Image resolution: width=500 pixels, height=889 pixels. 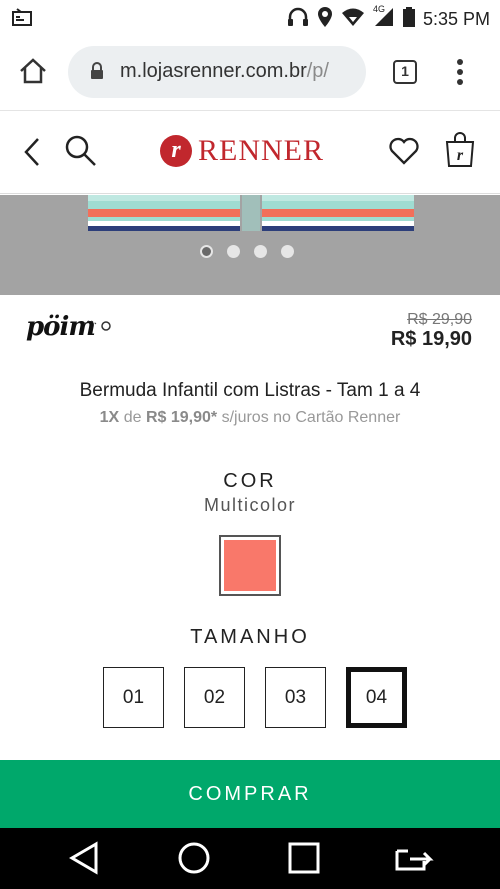 What do you see at coordinates (97, 73) in the screenshot?
I see `lock-icon` at bounding box center [97, 73].